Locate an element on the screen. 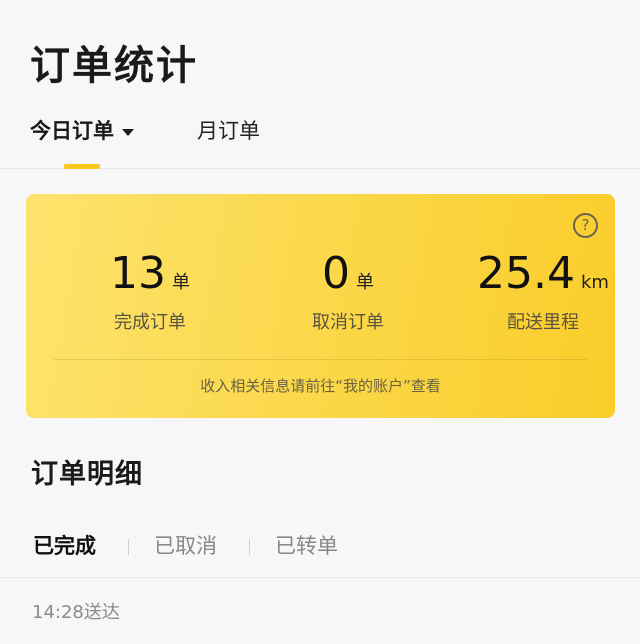  period-tabs: 今日订单 月订单 is located at coordinates (320, 140).